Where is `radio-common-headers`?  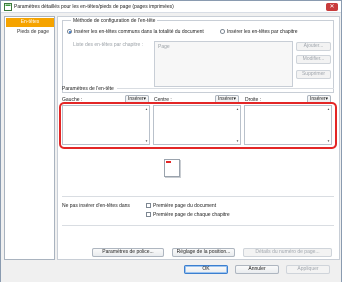
radio-common-headers is located at coordinates (69, 31).